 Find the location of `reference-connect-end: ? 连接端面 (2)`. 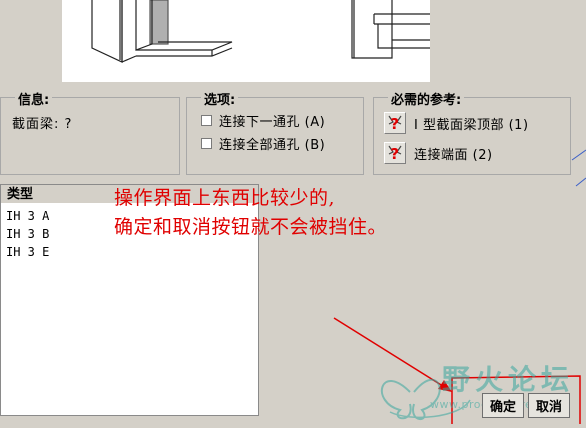

reference-connect-end: ? 连接端面 (2) is located at coordinates (438, 153).